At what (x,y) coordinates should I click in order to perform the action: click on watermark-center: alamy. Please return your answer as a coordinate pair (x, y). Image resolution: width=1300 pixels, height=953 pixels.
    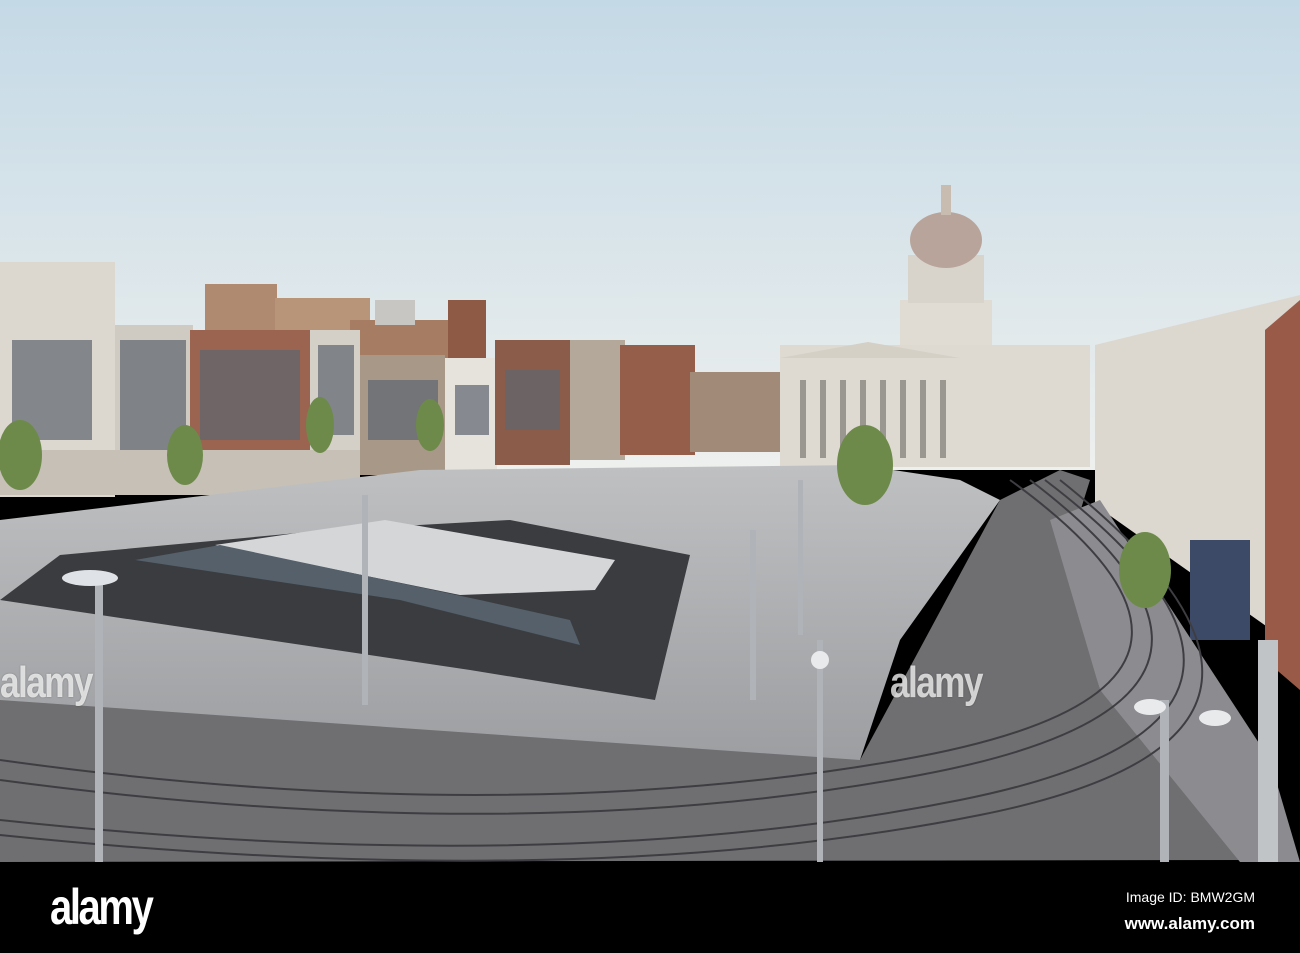
    Looking at the image, I should click on (936, 682).